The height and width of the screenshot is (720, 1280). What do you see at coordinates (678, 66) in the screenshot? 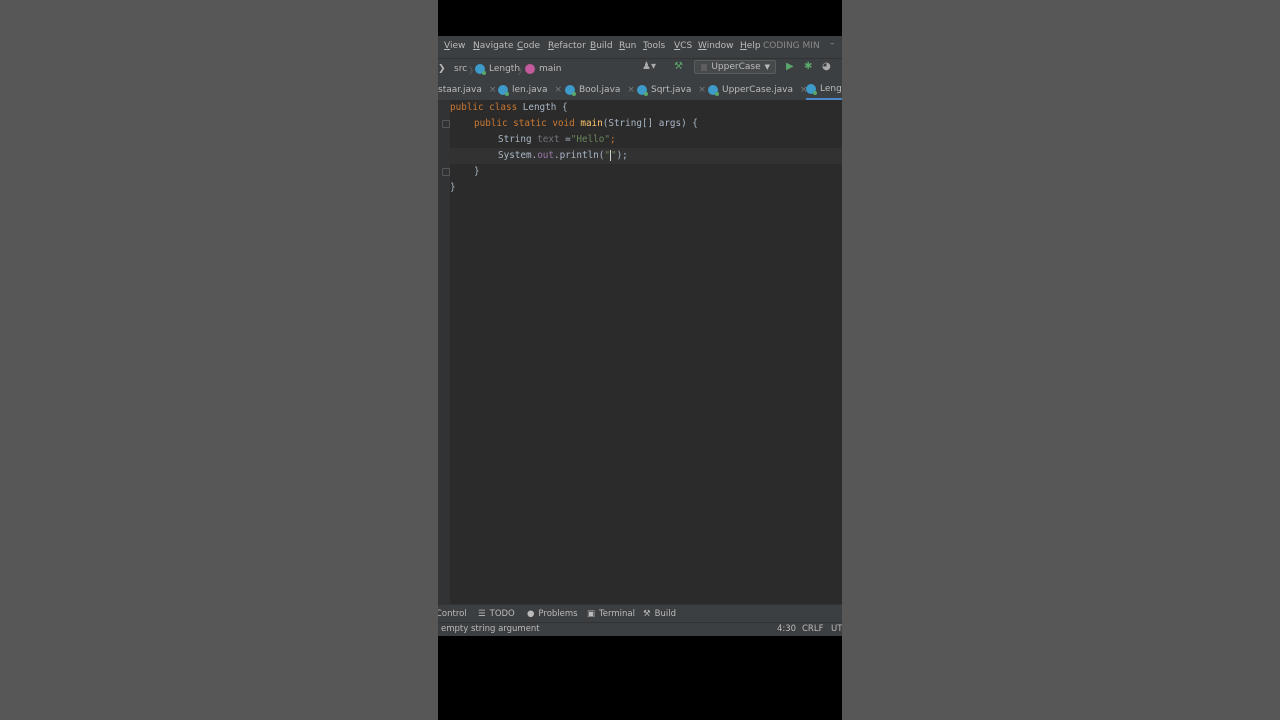
I see `build-hammer-icon: ⚒` at bounding box center [678, 66].